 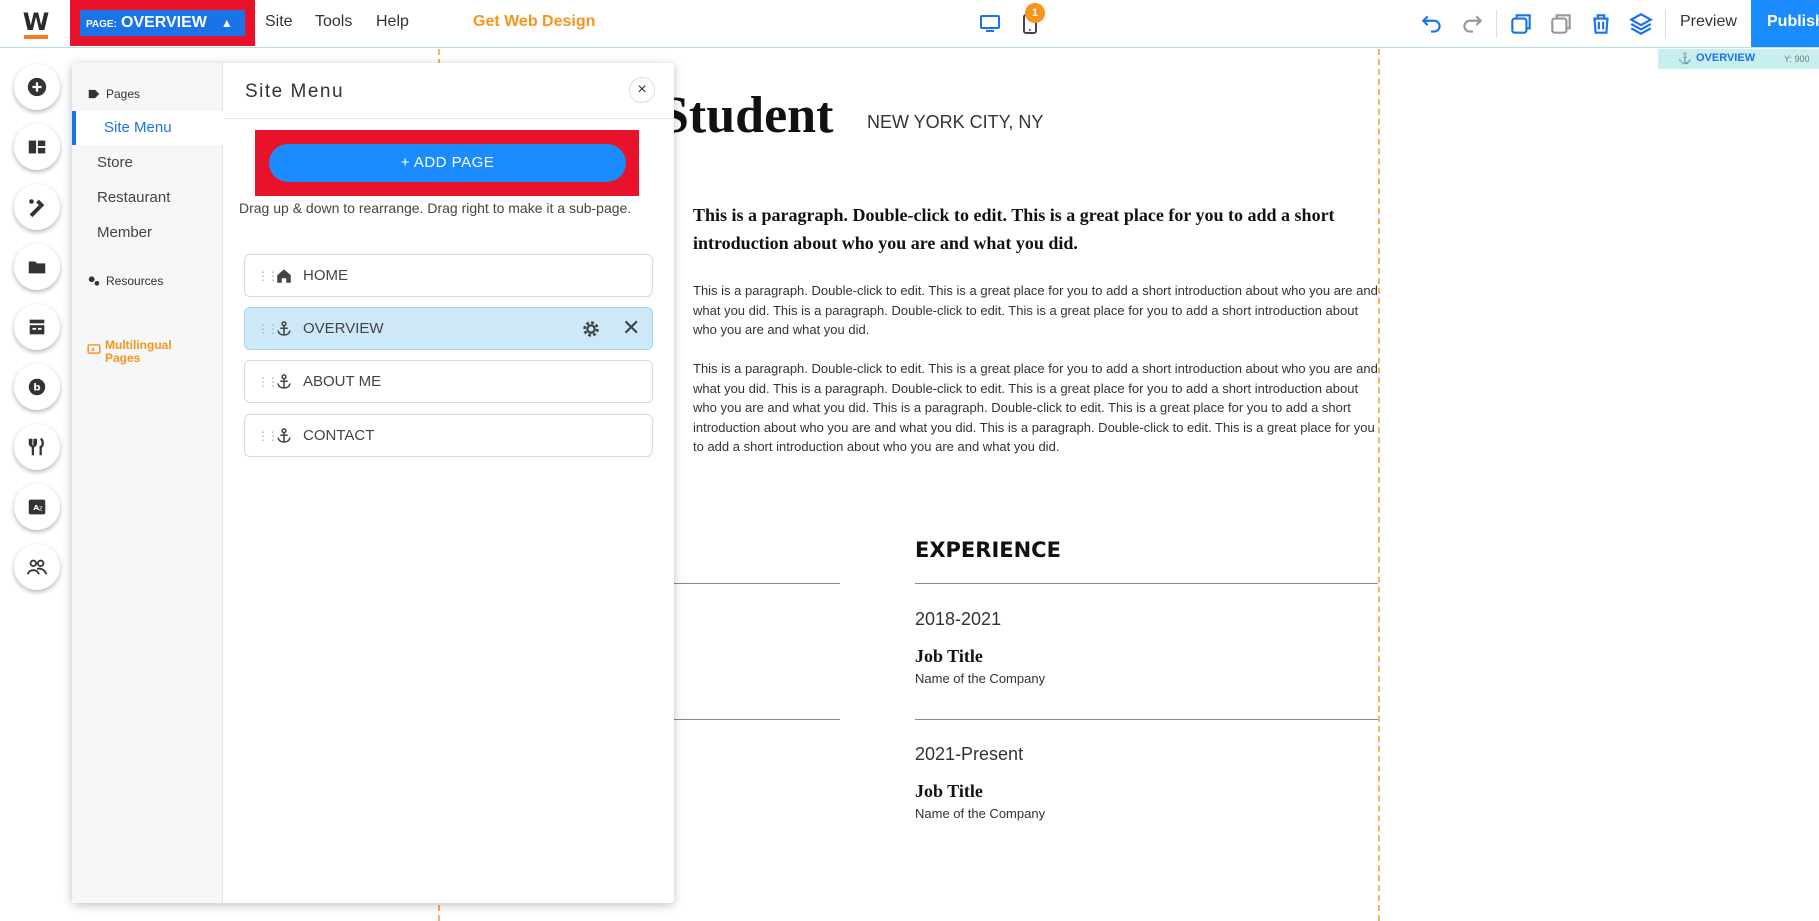 What do you see at coordinates (642, 90) in the screenshot?
I see `close-icon: ×` at bounding box center [642, 90].